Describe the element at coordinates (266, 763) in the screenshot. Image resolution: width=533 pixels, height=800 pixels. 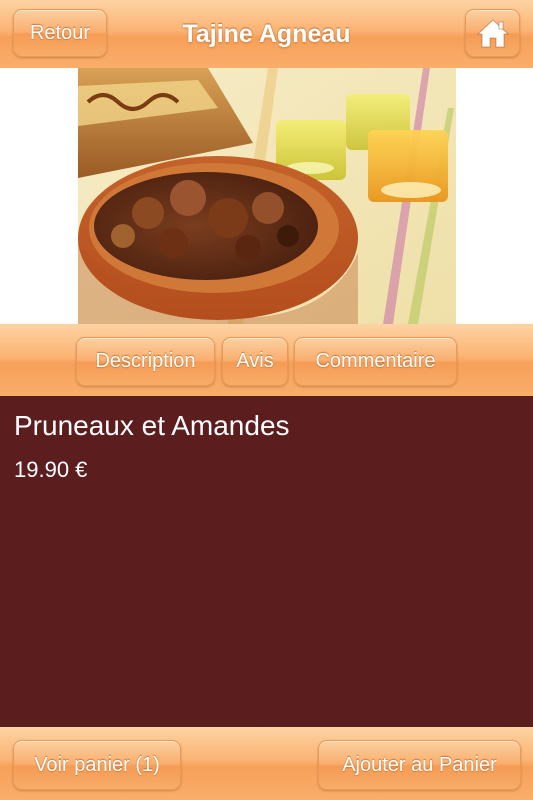
I see `footer-bar: Voir panier (1) Ajouter au Panier` at that location.